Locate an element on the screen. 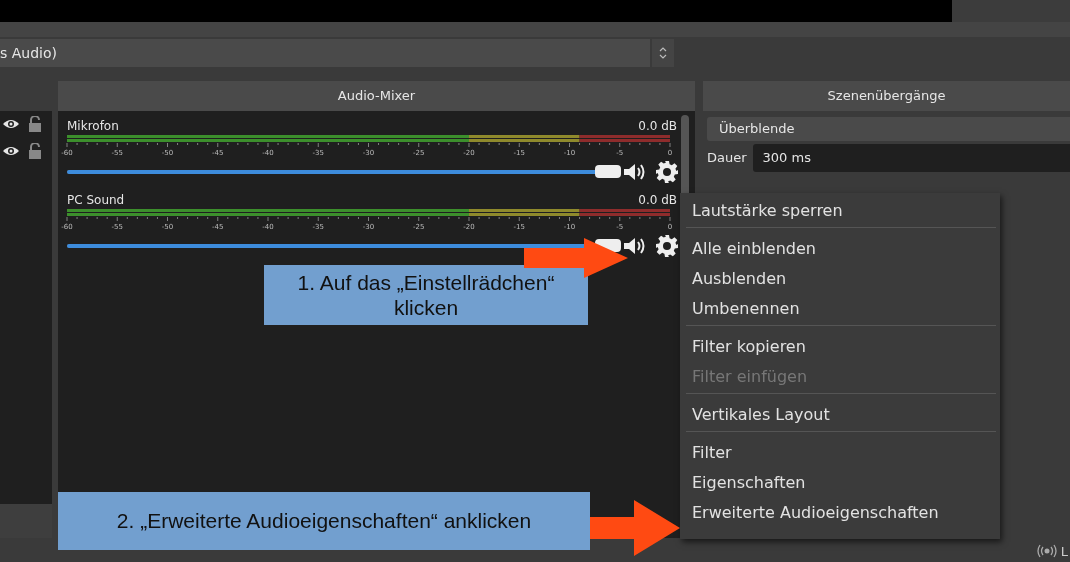 This screenshot has height=562, width=1070. panel-header: Audio-Mixer is located at coordinates (376, 95).